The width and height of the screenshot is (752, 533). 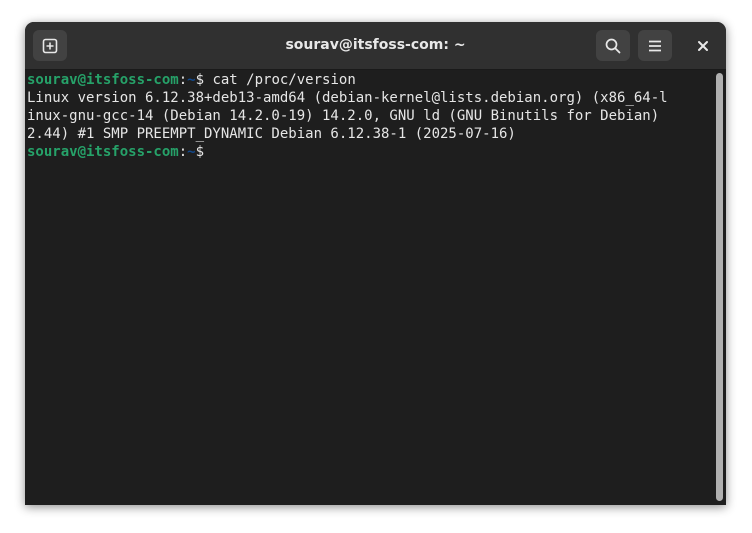 I want to click on title-bar: sourav@itsfoss-com: ~, so click(x=375, y=46).